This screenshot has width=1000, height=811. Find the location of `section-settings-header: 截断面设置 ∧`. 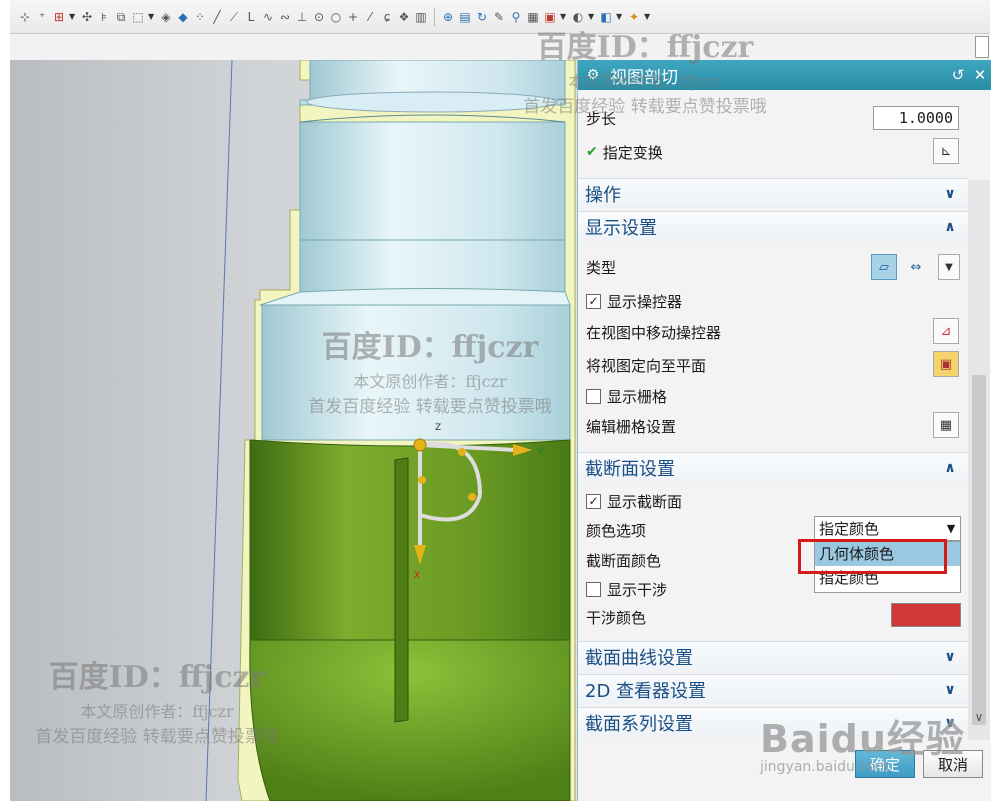

section-settings-header: 截断面设置 ∧ is located at coordinates (773, 467).